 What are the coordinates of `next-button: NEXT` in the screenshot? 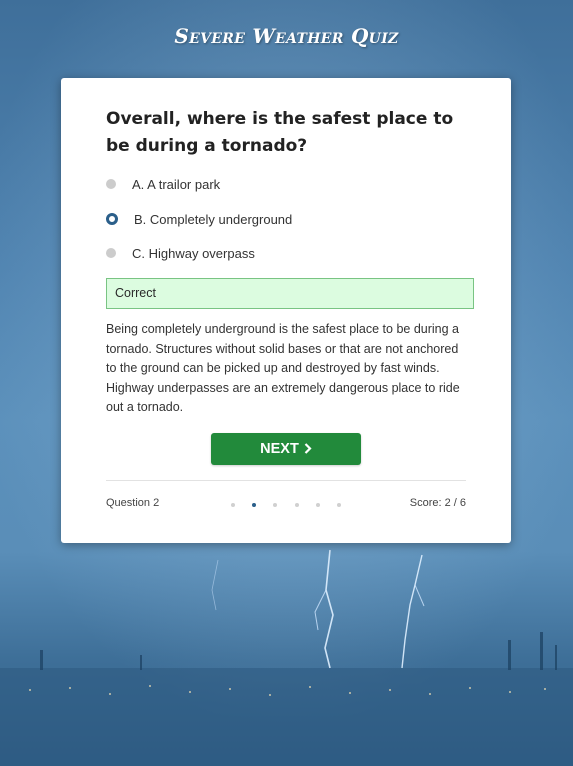 It's located at (286, 449).